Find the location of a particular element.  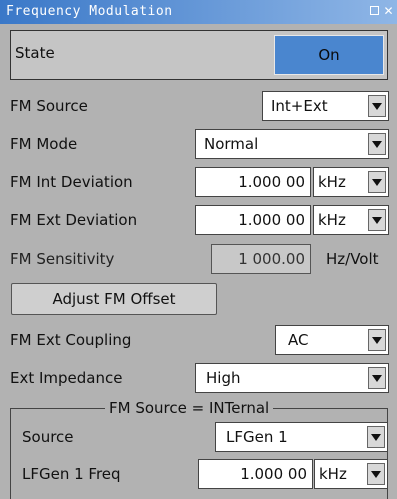

maximize-icon is located at coordinates (375, 11).